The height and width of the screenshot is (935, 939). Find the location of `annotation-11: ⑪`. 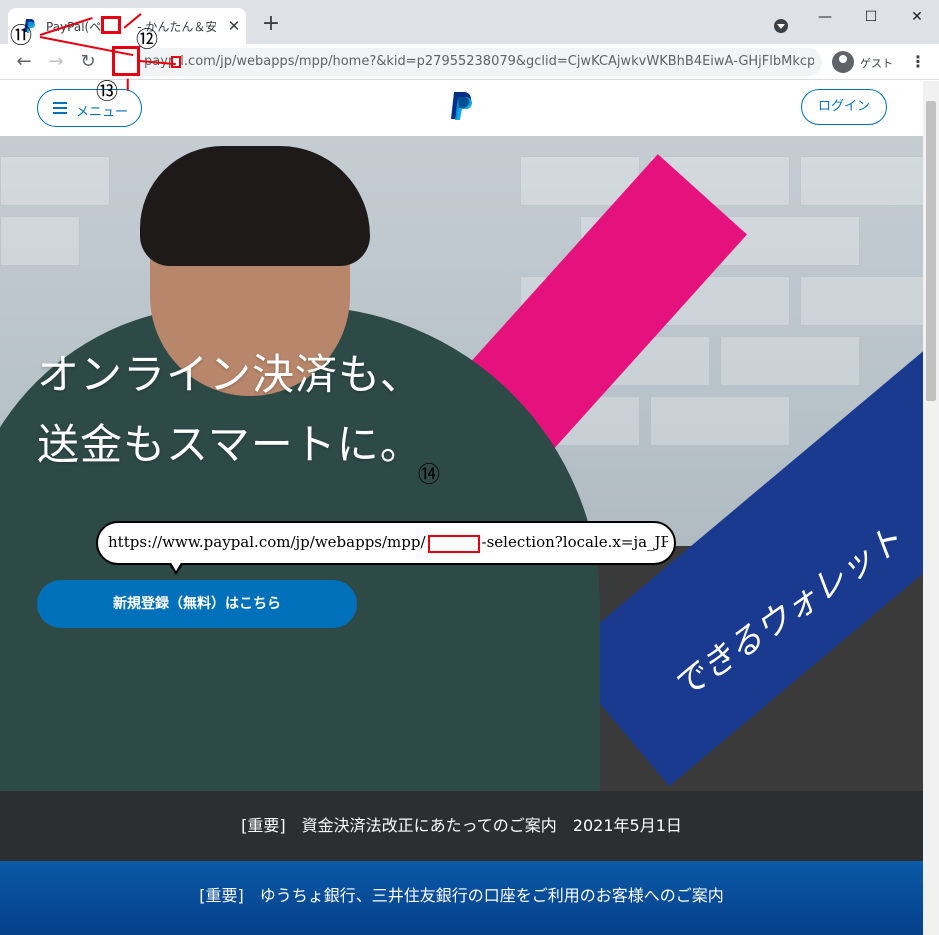

annotation-11: ⑪ is located at coordinates (21, 36).